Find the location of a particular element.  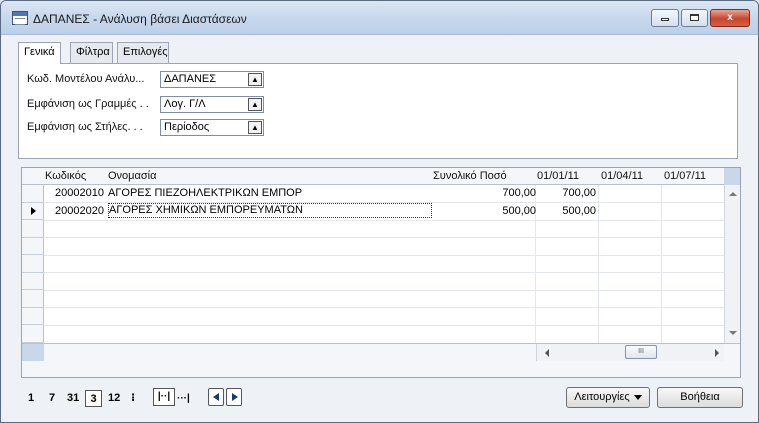

minimize-icon is located at coordinates (665, 19).